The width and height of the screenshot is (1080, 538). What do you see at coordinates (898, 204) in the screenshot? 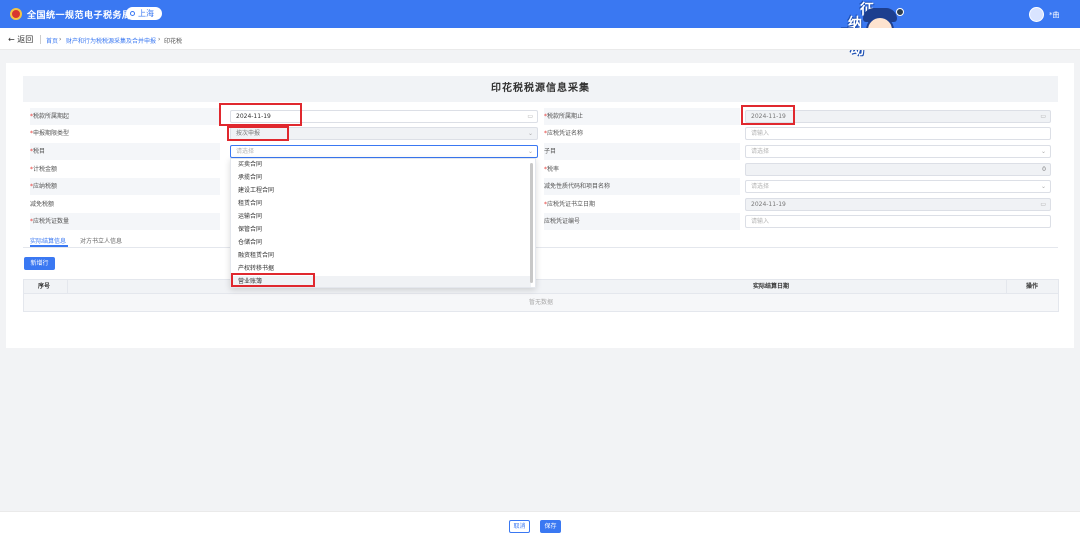
I see `voucher-date-datepicker: 2024-11-19 ▭` at bounding box center [898, 204].